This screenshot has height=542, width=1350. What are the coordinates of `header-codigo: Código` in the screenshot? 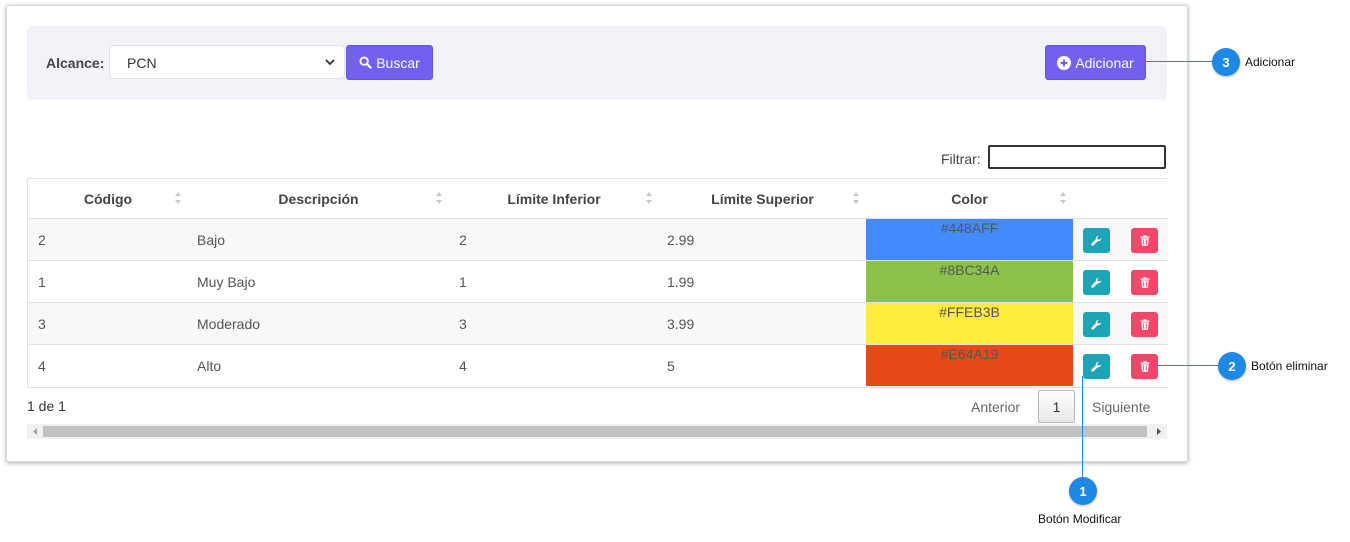 It's located at (108, 198).